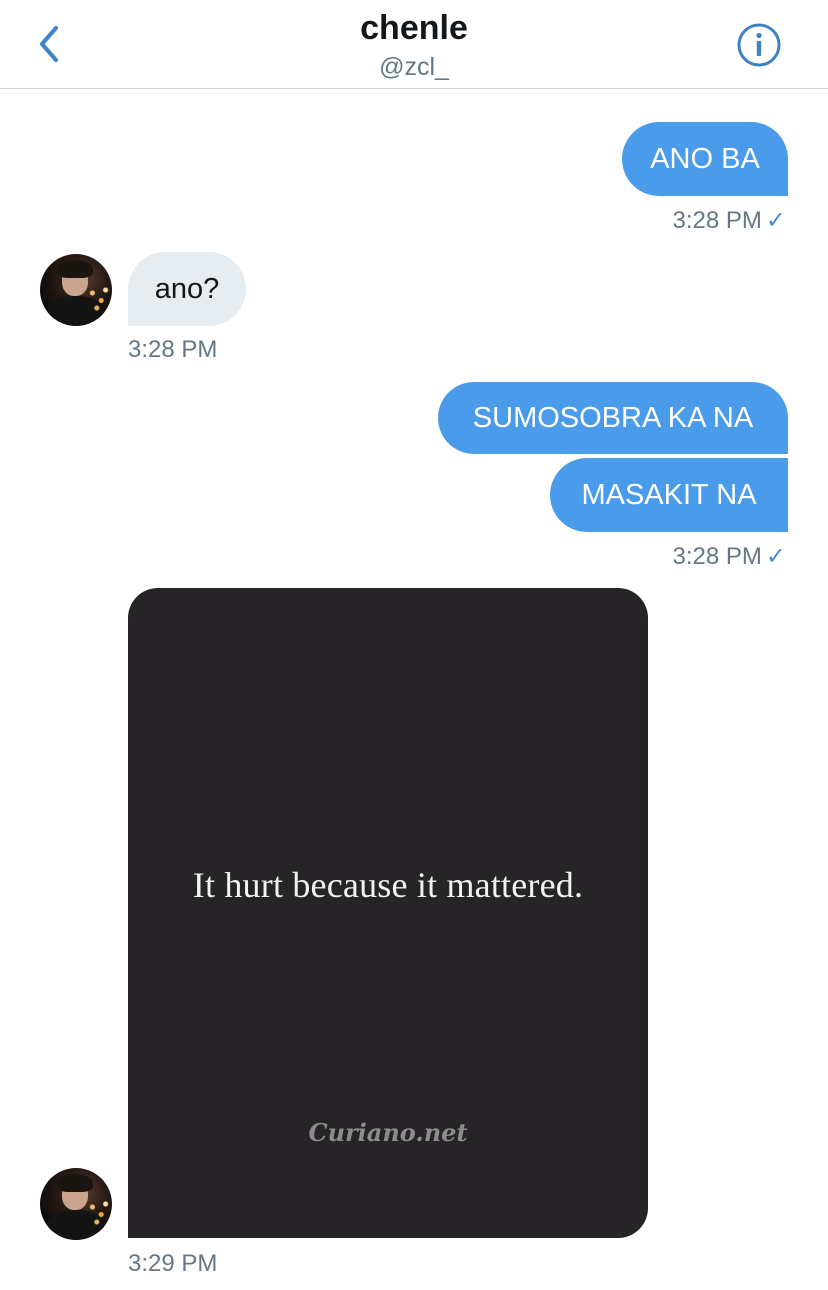 The height and width of the screenshot is (1290, 828). Describe the element at coordinates (414, 67) in the screenshot. I see `conversation-handle: @zcl_` at that location.